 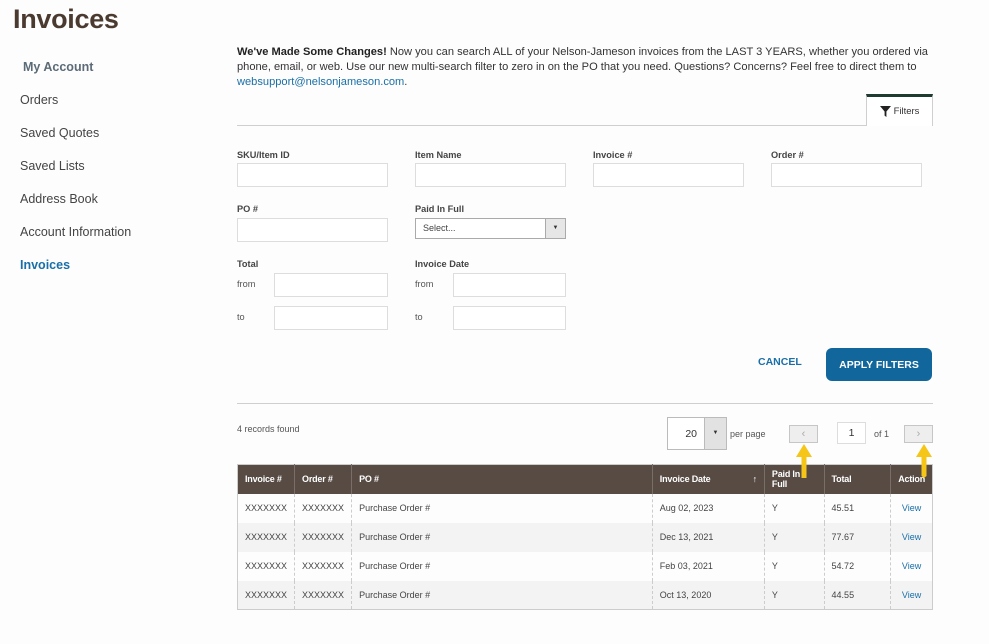 What do you see at coordinates (440, 209) in the screenshot?
I see `paid-in-full-label: Paid In Full` at bounding box center [440, 209].